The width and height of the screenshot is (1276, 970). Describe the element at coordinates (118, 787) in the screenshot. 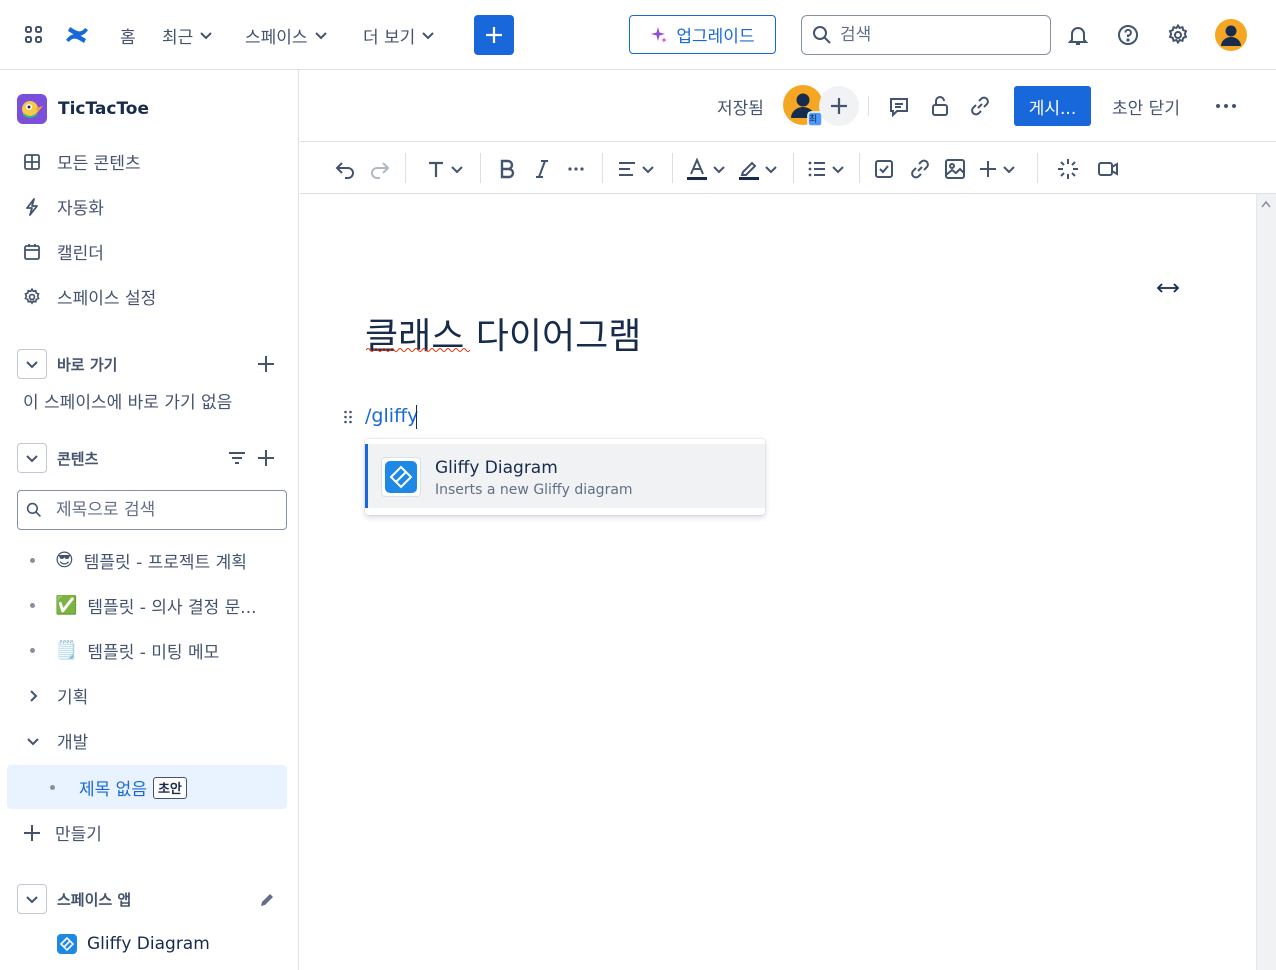

I see `tree-item-untitled: 제목 없음 초안` at that location.